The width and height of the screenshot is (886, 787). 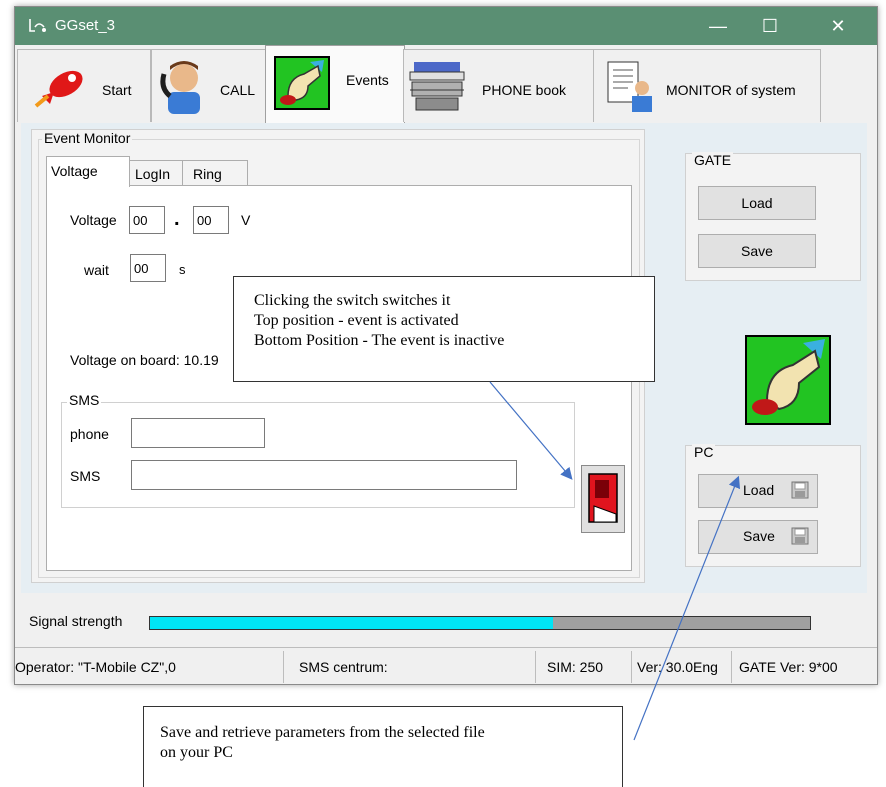 What do you see at coordinates (196, 752) in the screenshot?
I see `pc-callout-line: on your PC` at bounding box center [196, 752].